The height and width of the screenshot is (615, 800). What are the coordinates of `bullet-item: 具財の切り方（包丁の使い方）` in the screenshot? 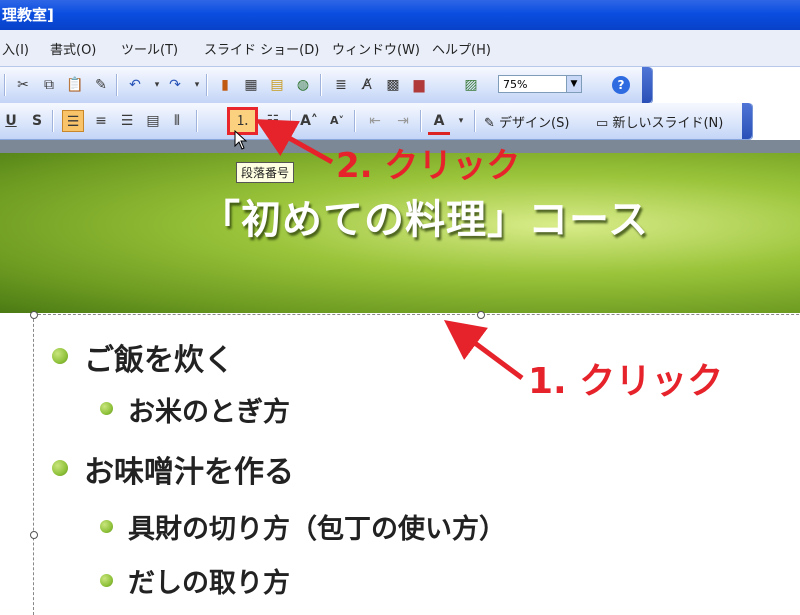 It's located at (317, 526).